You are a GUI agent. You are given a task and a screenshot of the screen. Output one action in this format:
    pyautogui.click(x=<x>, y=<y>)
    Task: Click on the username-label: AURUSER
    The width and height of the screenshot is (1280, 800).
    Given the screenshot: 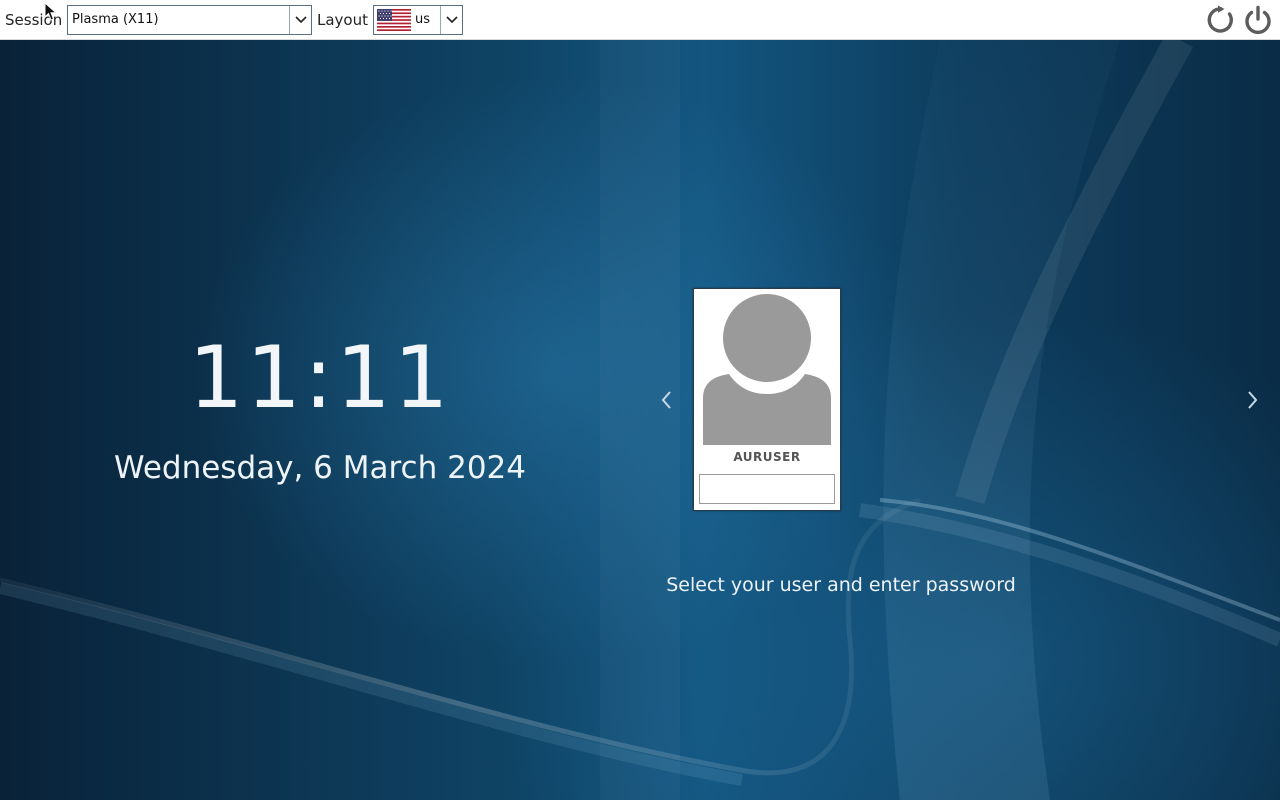 What is the action you would take?
    pyautogui.click(x=767, y=457)
    